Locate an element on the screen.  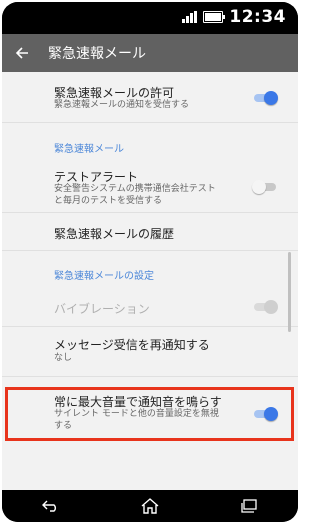
section-header-row-2: 緊急速報メールの設定 is located at coordinates (150, 269).